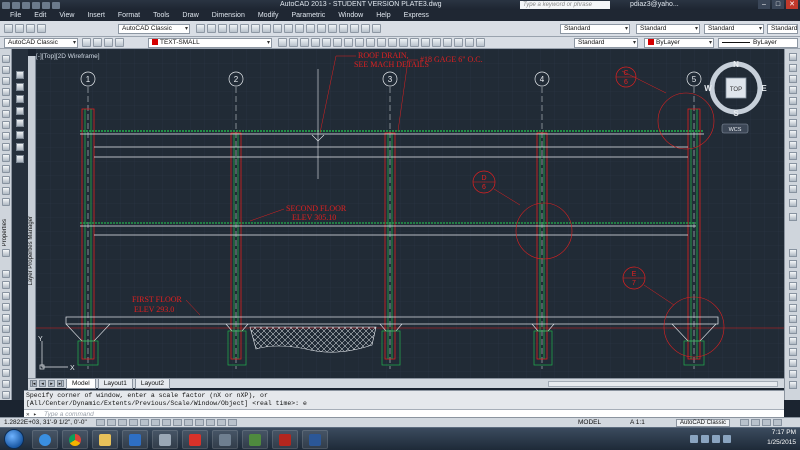 Image resolution: width=800 pixels, height=450 pixels. Describe the element at coordinates (155, 422) in the screenshot. I see `3d-object-snap-icon` at that location.